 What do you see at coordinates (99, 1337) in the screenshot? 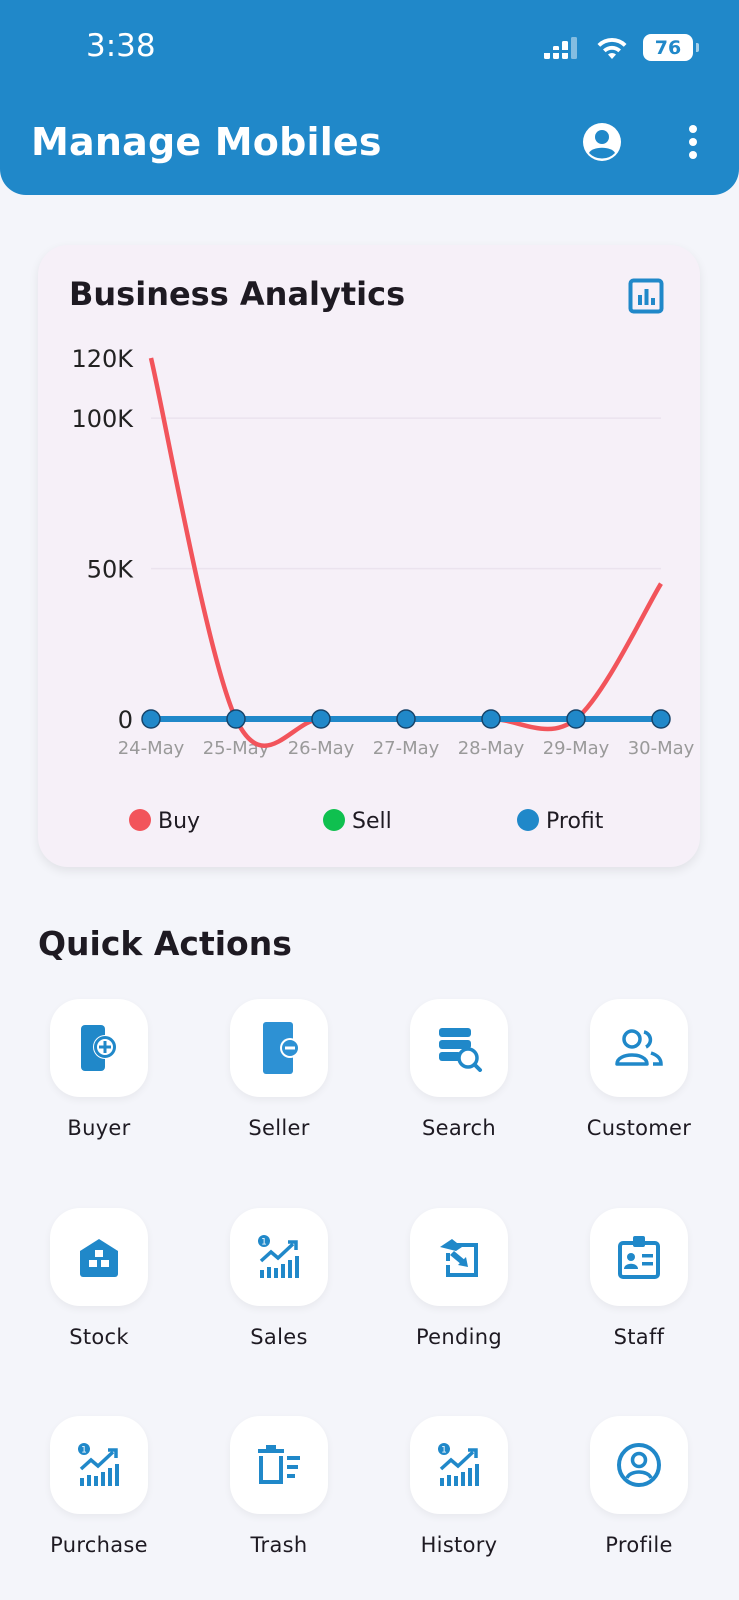
I see `action-label: Stock` at bounding box center [99, 1337].